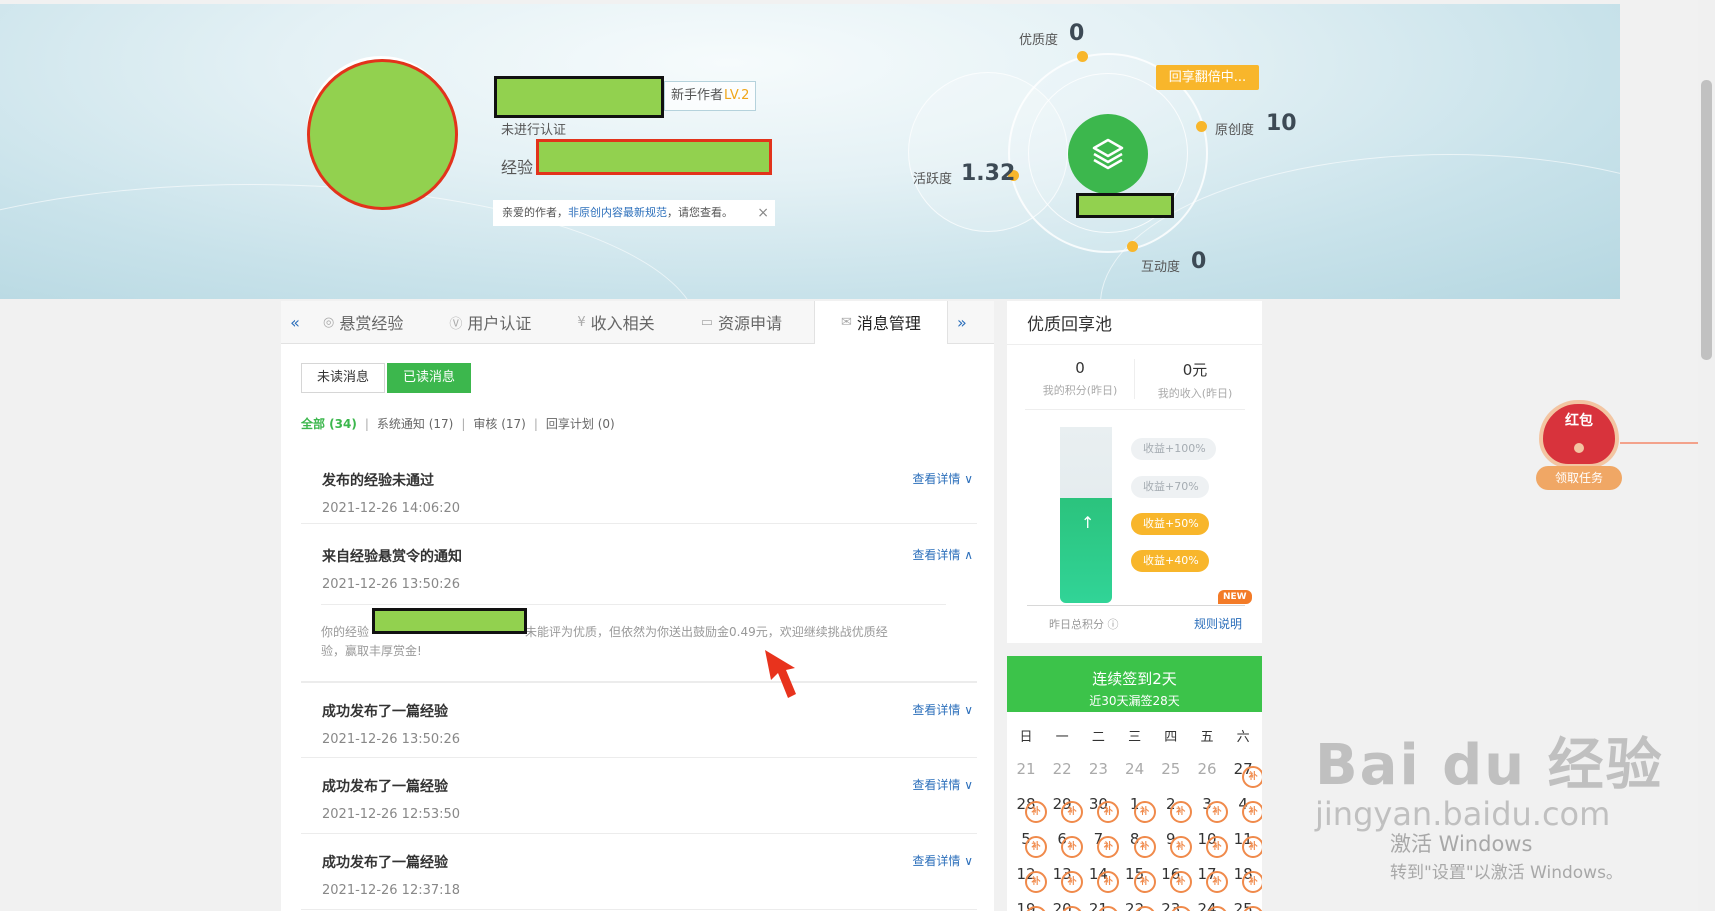  What do you see at coordinates (1135, 769) in the screenshot?
I see `calendar-day: 24` at bounding box center [1135, 769].